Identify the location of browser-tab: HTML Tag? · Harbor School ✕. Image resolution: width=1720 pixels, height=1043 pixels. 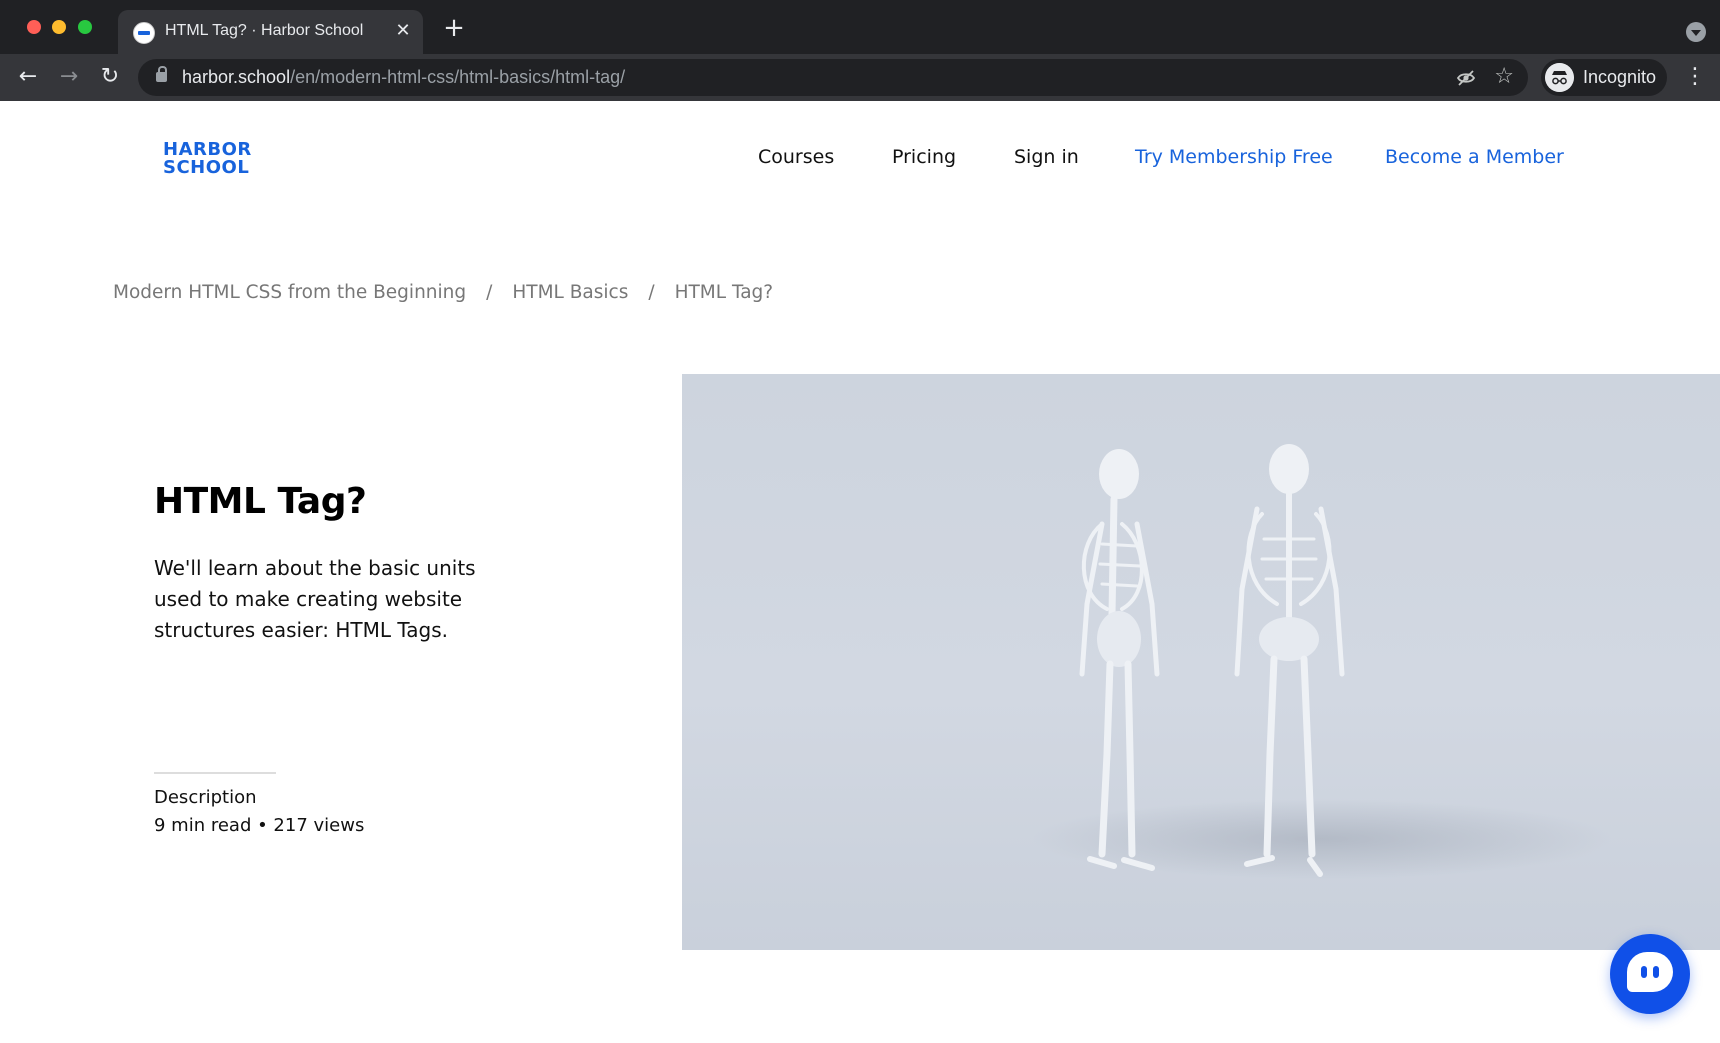
(270, 32).